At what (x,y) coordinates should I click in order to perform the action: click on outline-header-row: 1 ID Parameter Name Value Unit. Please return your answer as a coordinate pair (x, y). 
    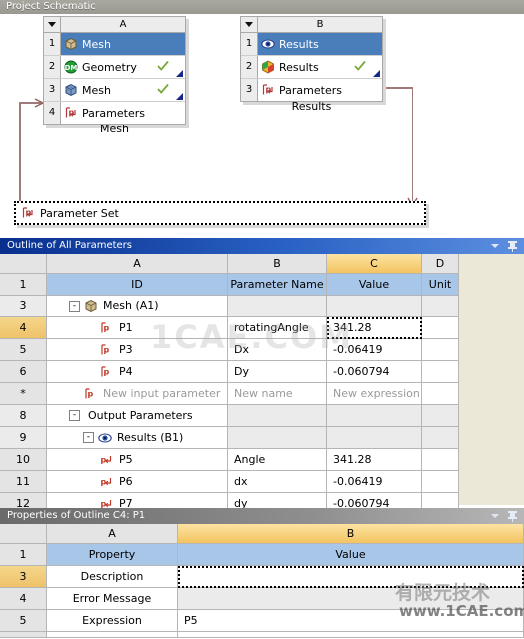
    Looking at the image, I should click on (229, 285).